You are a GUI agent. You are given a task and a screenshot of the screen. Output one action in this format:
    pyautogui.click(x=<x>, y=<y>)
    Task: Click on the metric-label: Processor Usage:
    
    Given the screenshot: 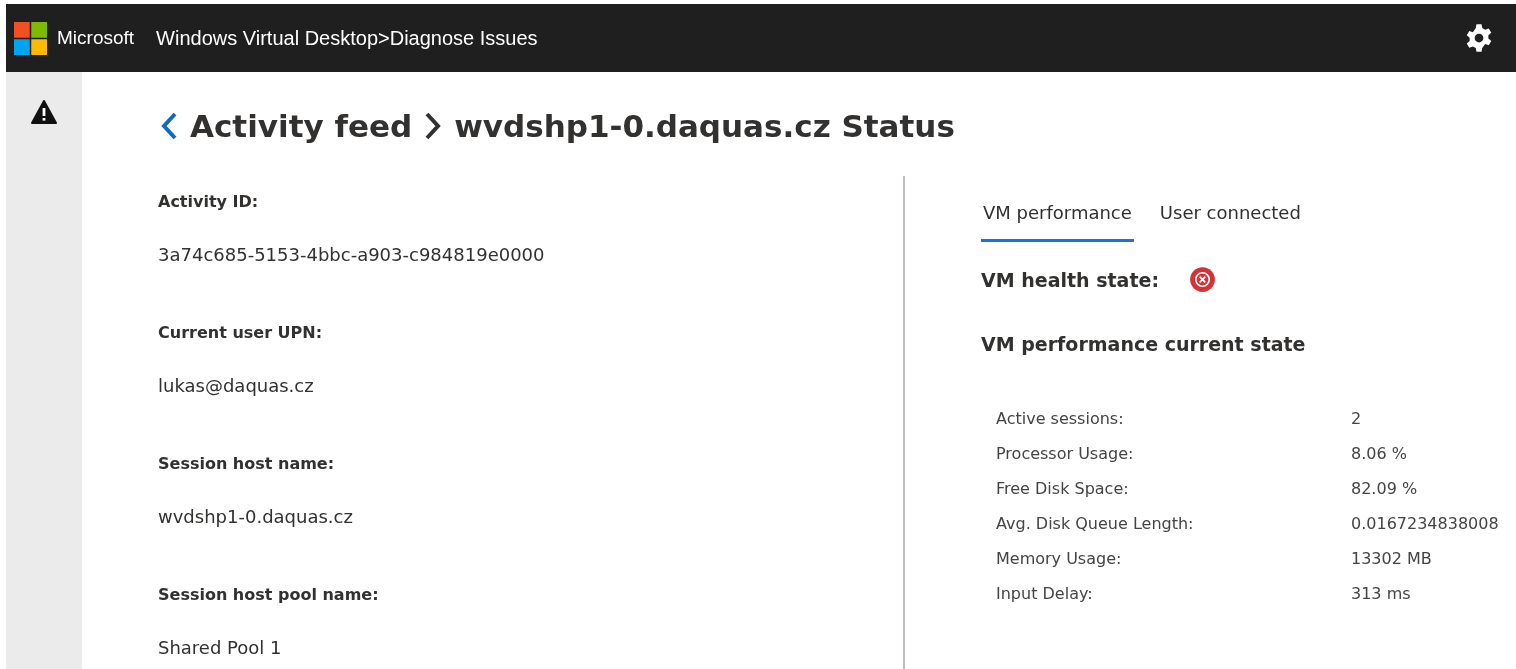 What is the action you would take?
    pyautogui.click(x=1065, y=453)
    